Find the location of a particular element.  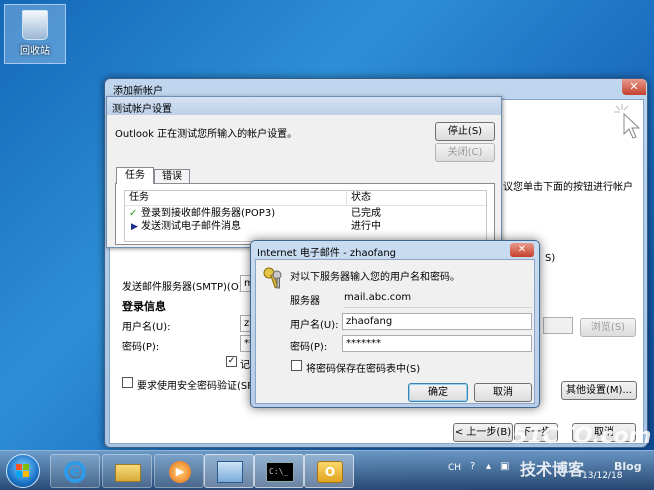

taskbar-explorer is located at coordinates (127, 471).